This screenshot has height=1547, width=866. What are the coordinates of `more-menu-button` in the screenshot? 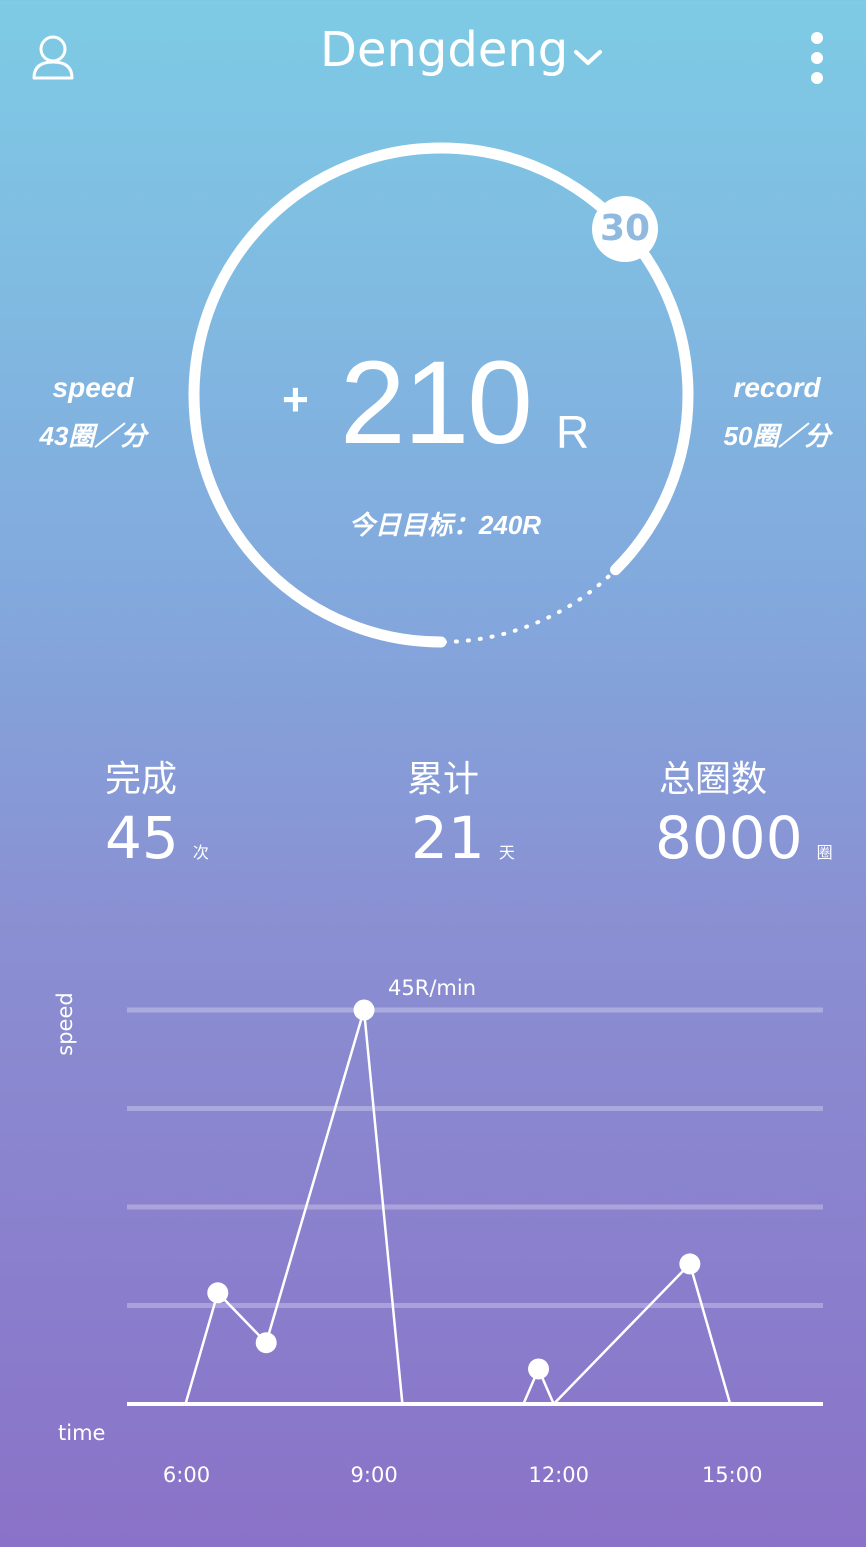 It's located at (817, 60).